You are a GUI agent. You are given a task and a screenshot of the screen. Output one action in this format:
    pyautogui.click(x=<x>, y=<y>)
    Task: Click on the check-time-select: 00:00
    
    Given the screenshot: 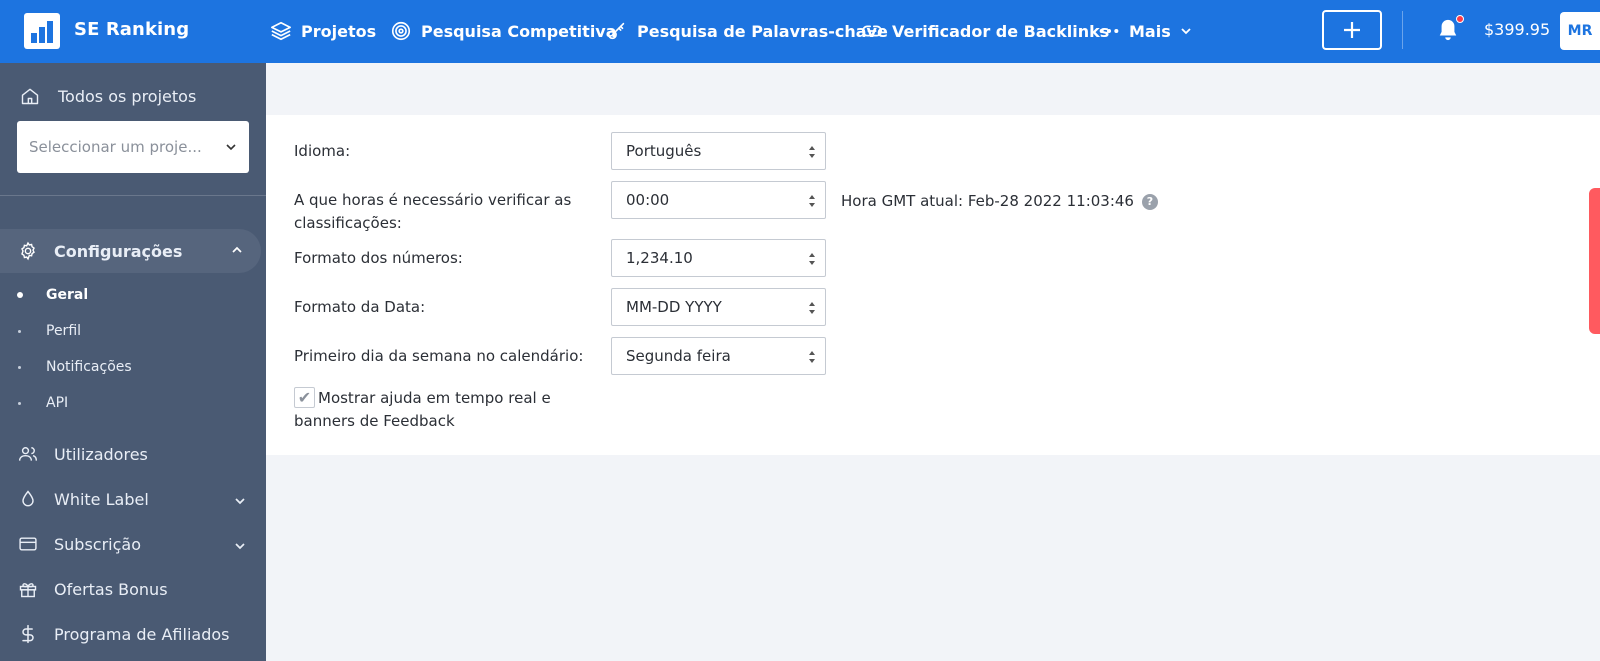 What is the action you would take?
    pyautogui.click(x=718, y=200)
    